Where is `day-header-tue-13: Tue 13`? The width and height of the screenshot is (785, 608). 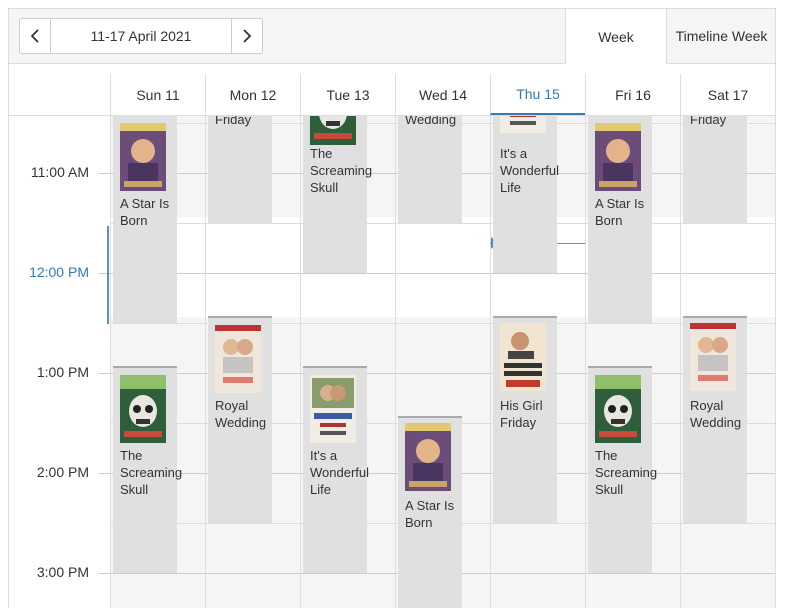 day-header-tue-13: Tue 13 is located at coordinates (347, 94).